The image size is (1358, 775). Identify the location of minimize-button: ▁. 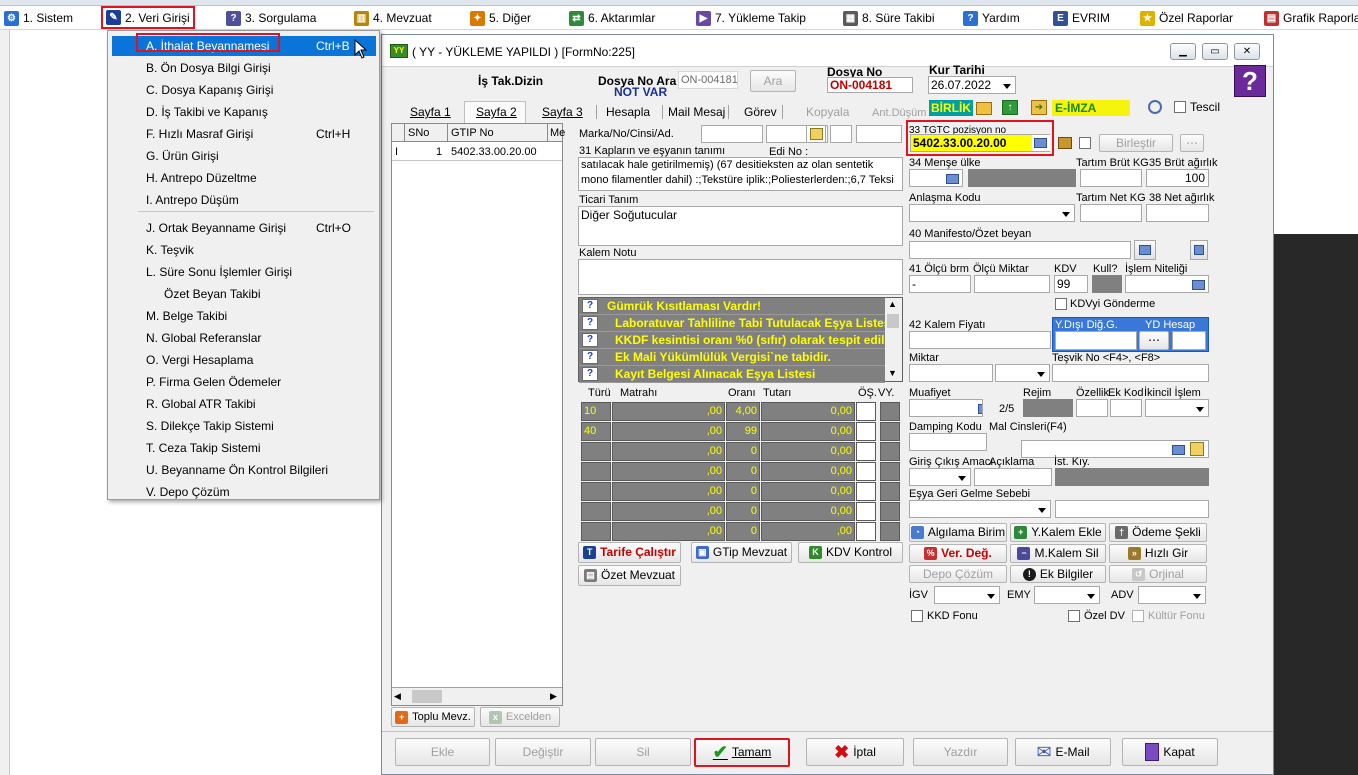
(1183, 51).